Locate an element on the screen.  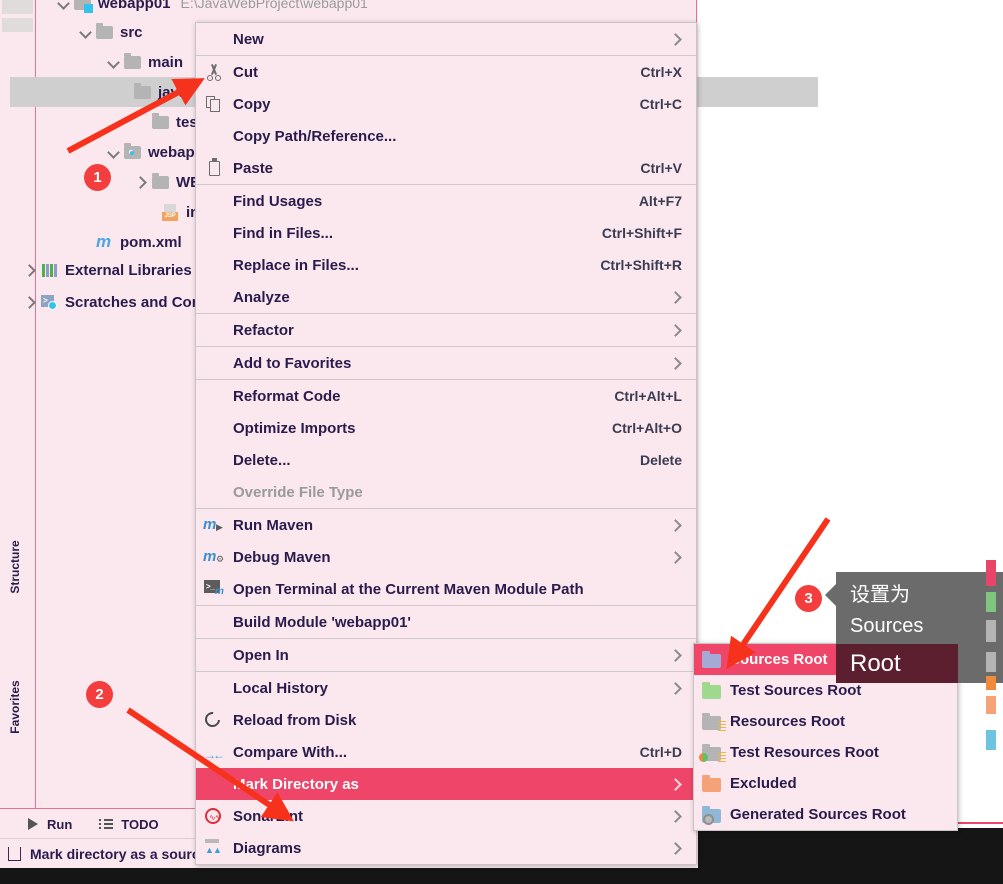
stripe-label-favorites: Favorites is located at coordinates (15, 707).